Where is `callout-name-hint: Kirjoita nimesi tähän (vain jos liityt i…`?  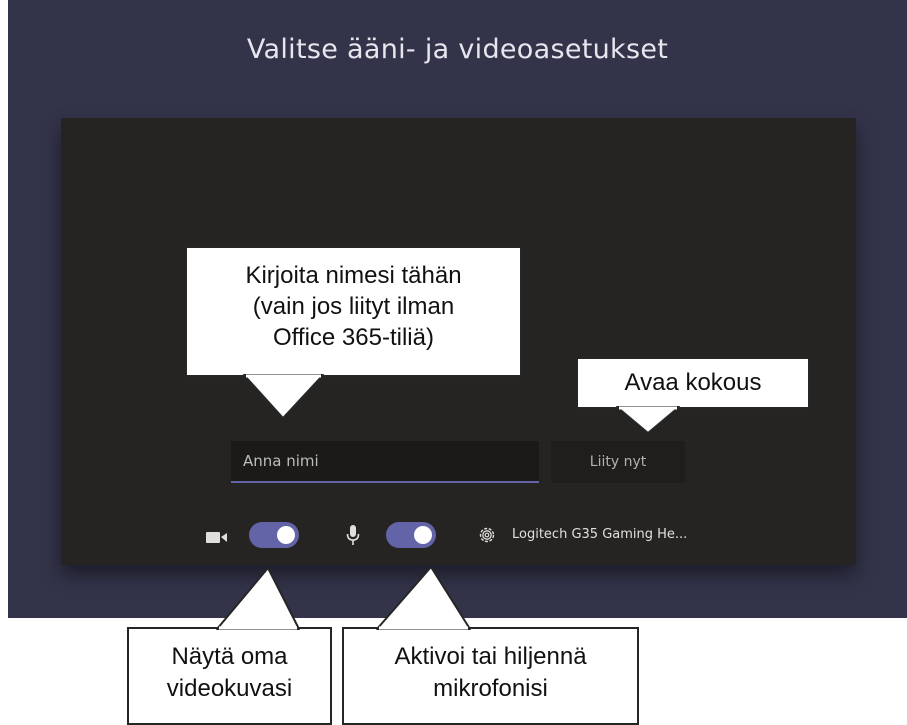 callout-name-hint: Kirjoita nimesi tähän (vain jos liityt i… is located at coordinates (353, 311).